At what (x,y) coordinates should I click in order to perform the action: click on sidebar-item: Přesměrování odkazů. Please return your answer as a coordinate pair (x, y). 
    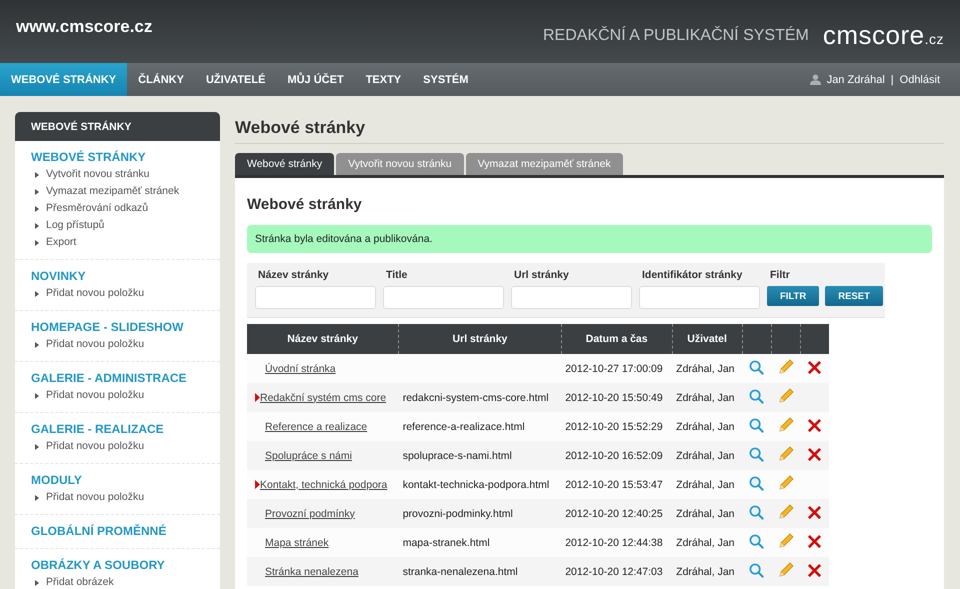
    Looking at the image, I should click on (117, 208).